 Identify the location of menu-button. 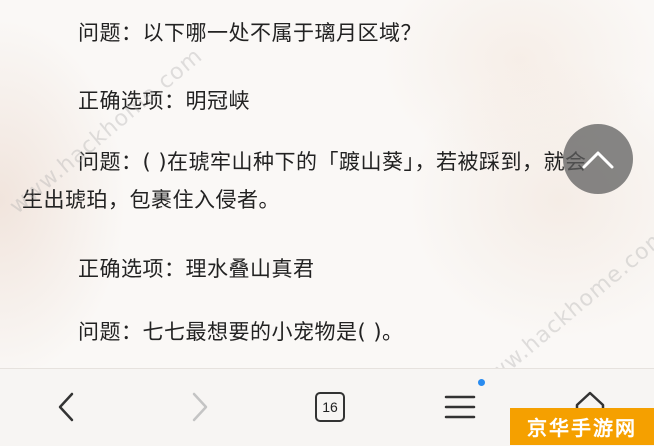
(460, 407).